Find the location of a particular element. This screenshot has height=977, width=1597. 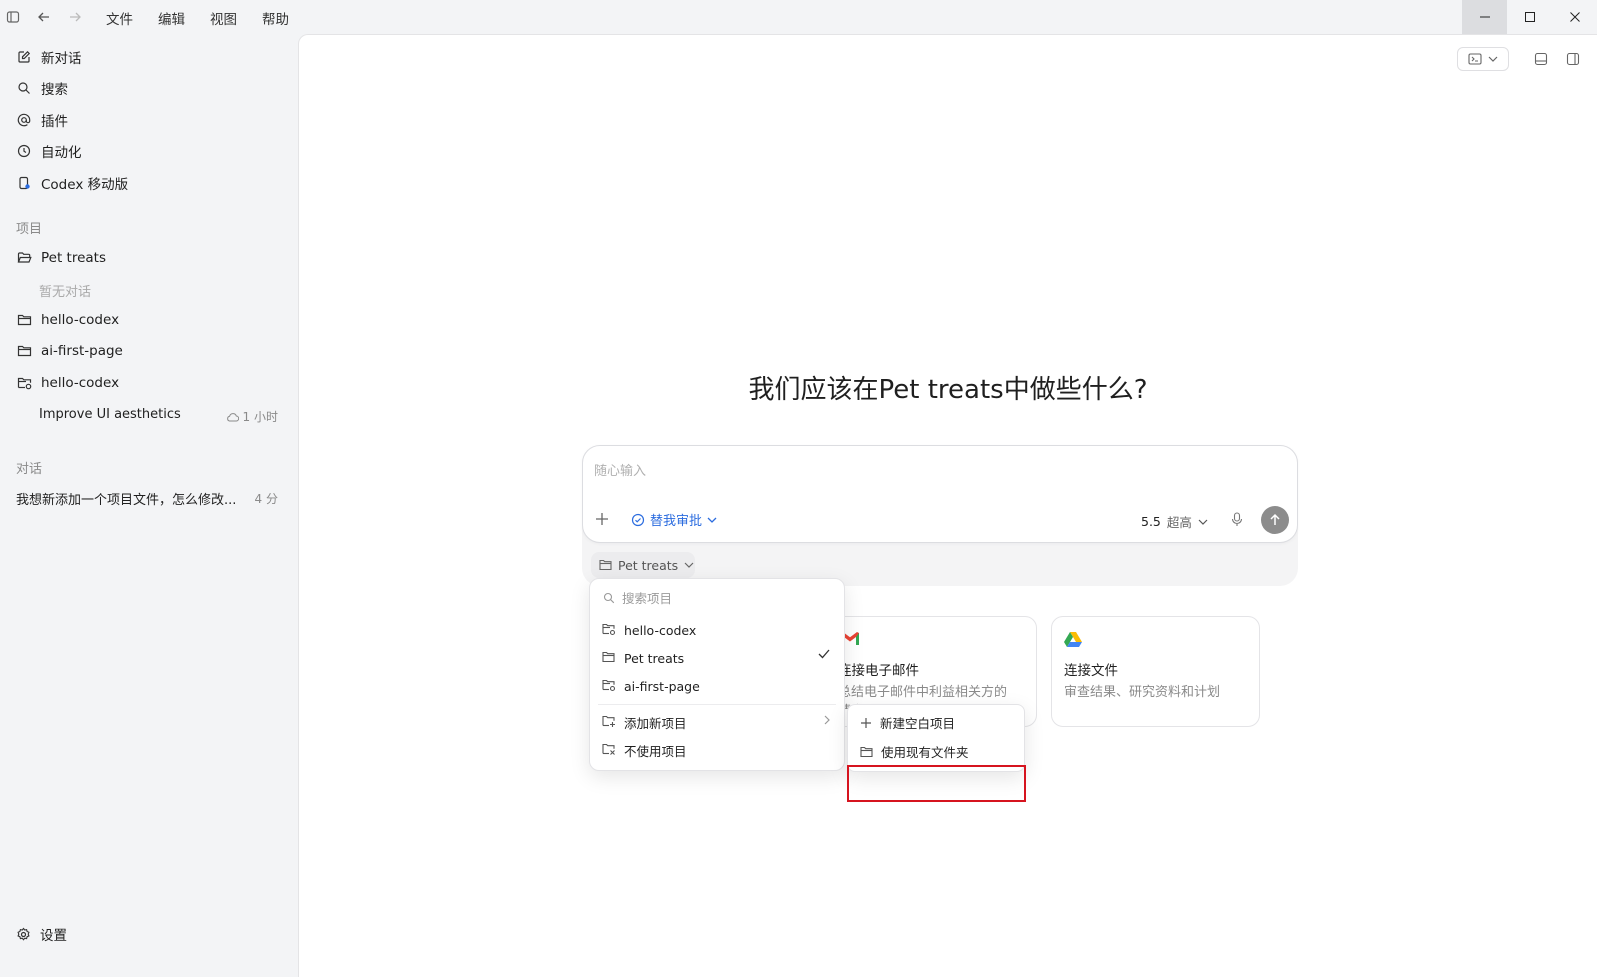

connect-files-card: 连接文件 审查结果、研究资料和计划 is located at coordinates (1155, 671).